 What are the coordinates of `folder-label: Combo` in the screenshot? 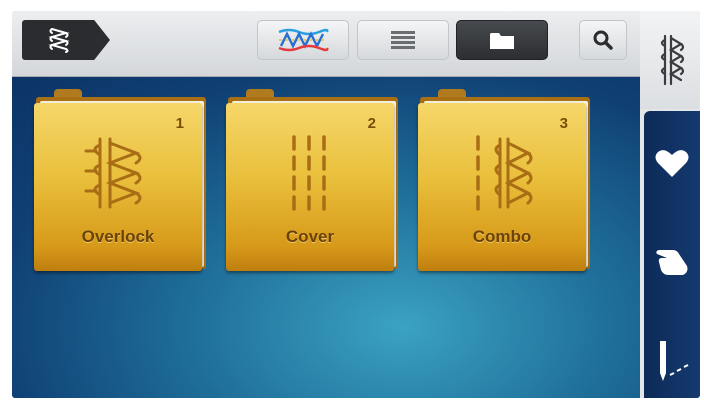 It's located at (502, 236).